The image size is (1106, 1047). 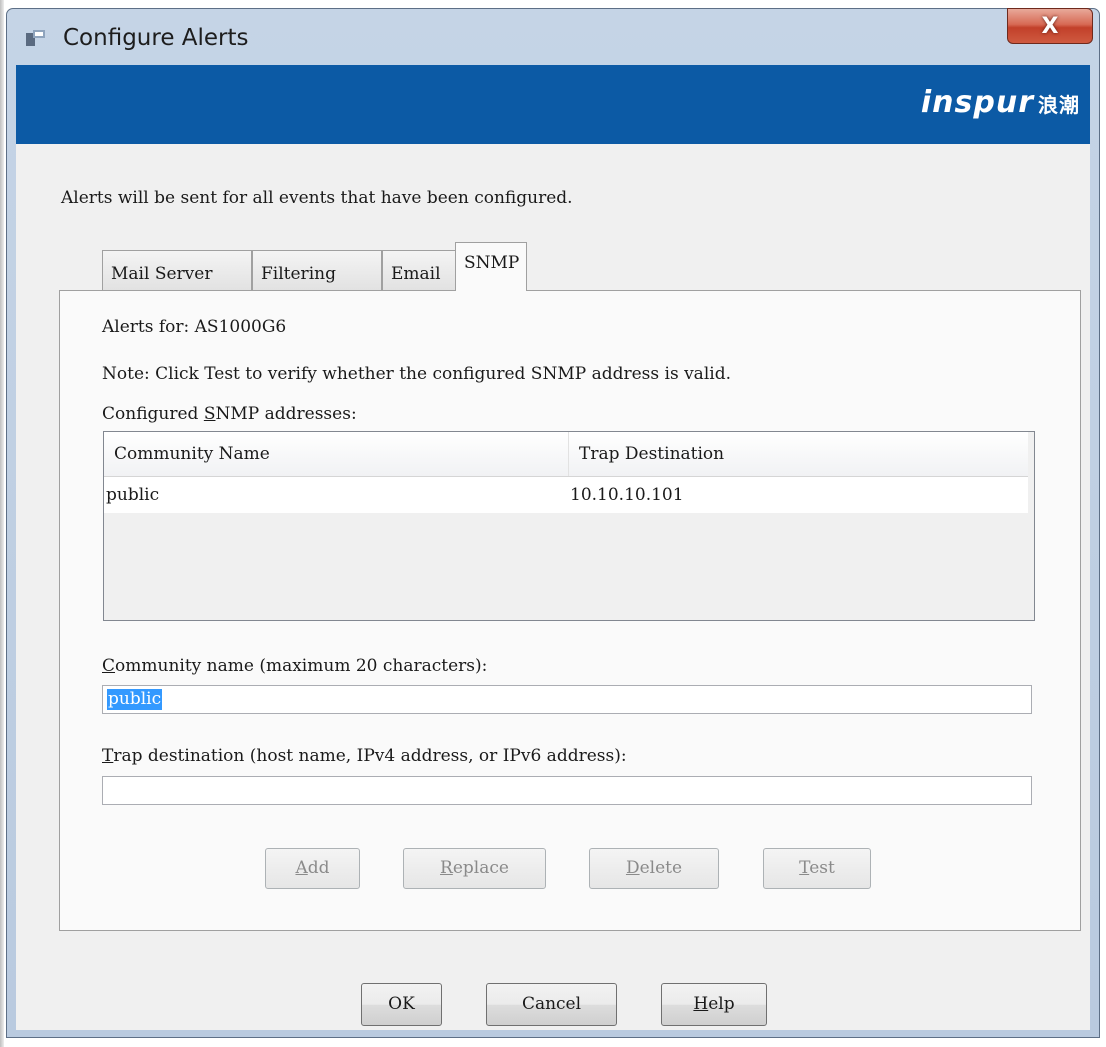 I want to click on table-header: Community Name Trap Destination, so click(x=566, y=454).